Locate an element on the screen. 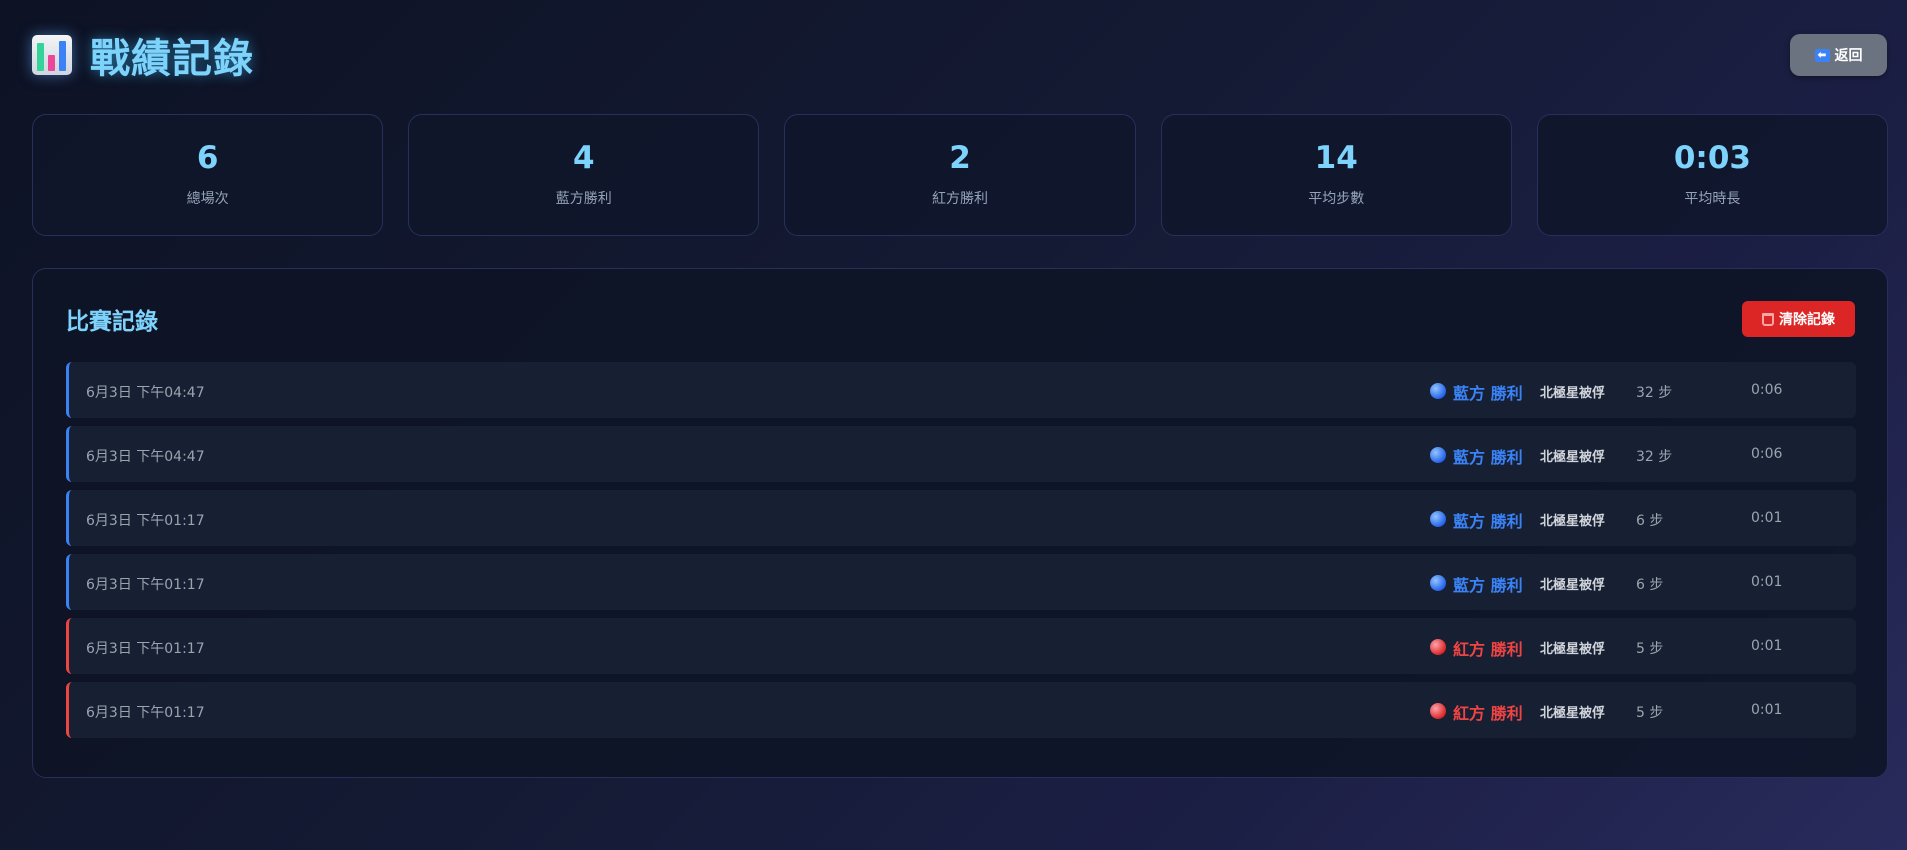 The height and width of the screenshot is (850, 1907). title-group: 戰績記錄 is located at coordinates (143, 55).